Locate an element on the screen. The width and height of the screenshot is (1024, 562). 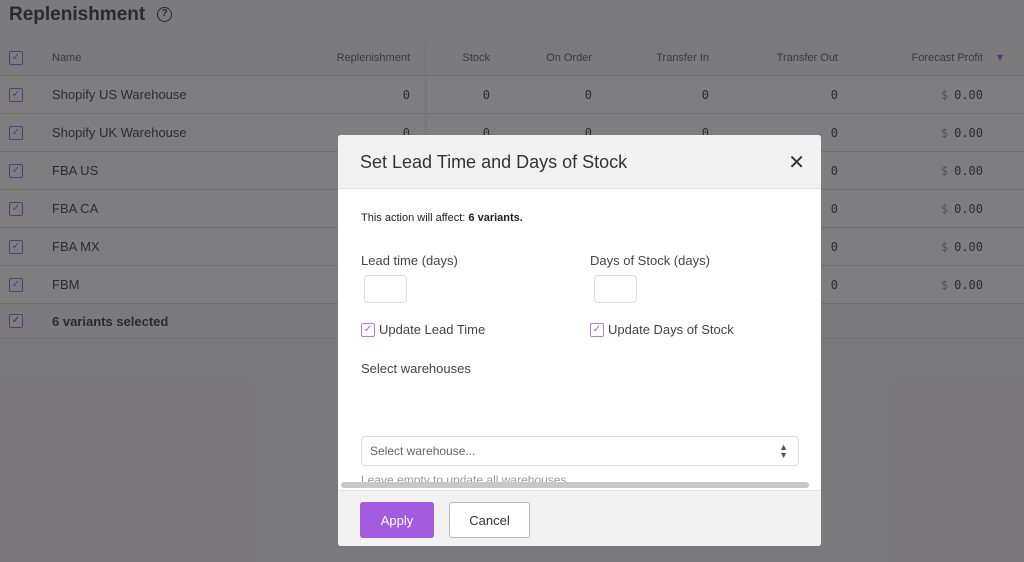
affect-text: This action will affect: 6 variants. is located at coordinates (442, 218).